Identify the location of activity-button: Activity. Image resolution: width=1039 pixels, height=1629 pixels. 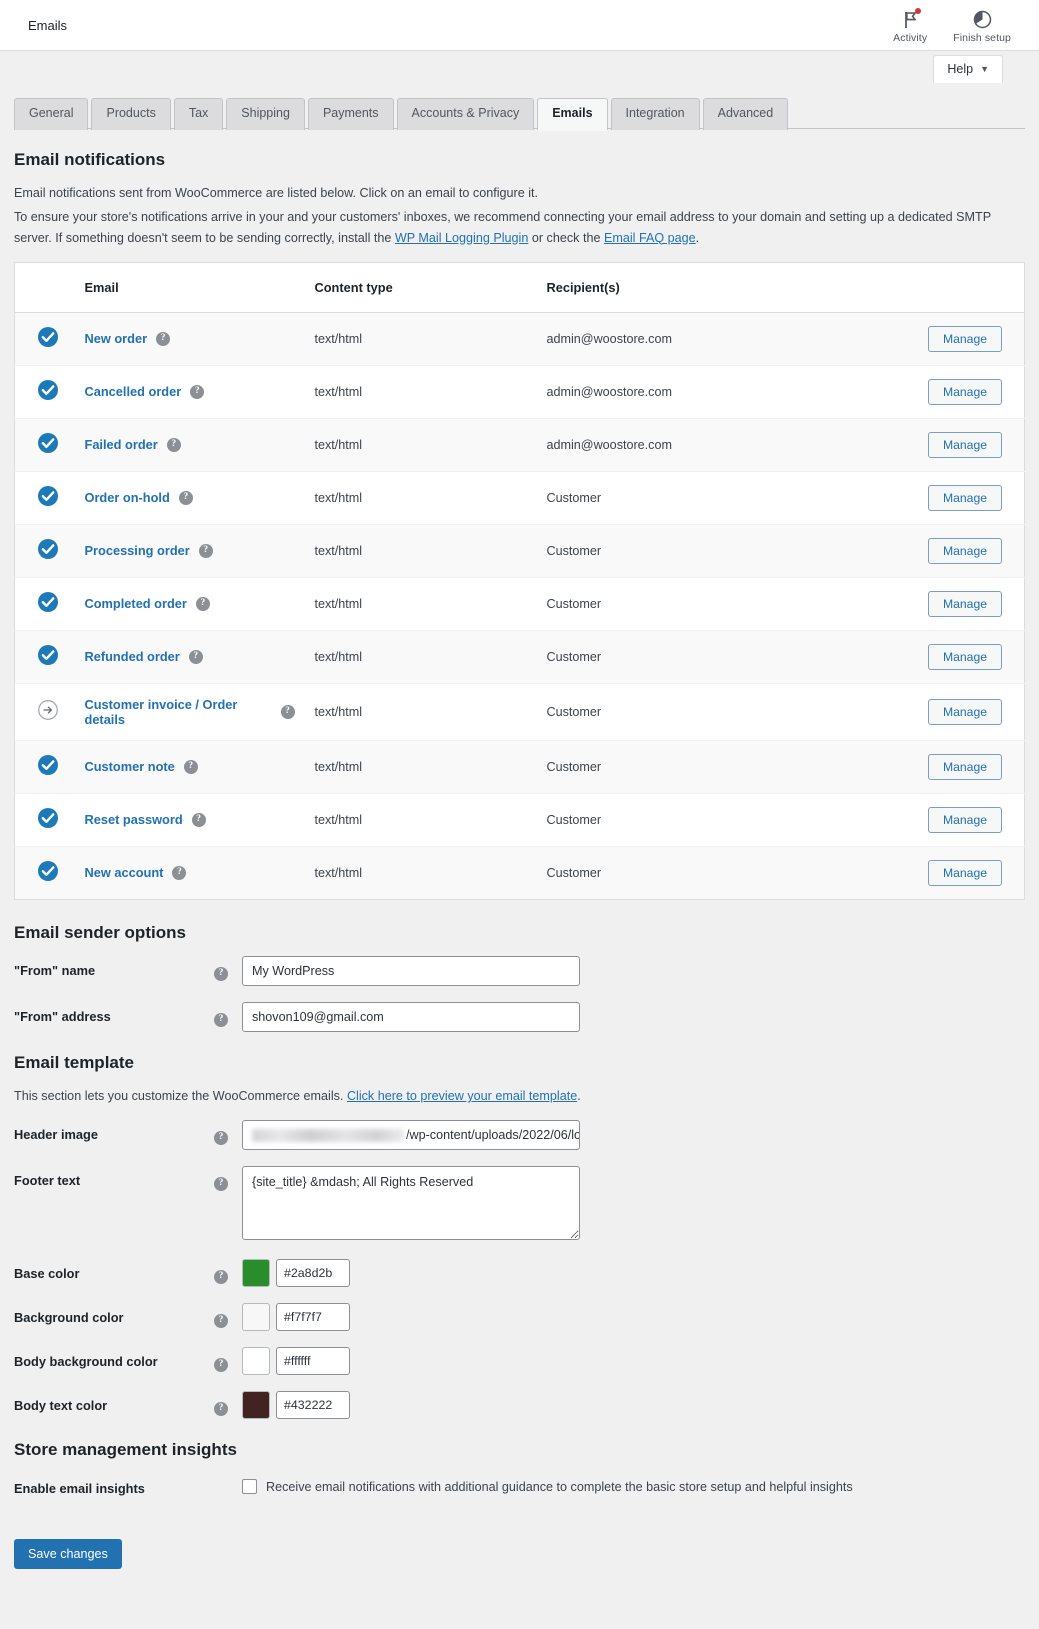
(910, 25).